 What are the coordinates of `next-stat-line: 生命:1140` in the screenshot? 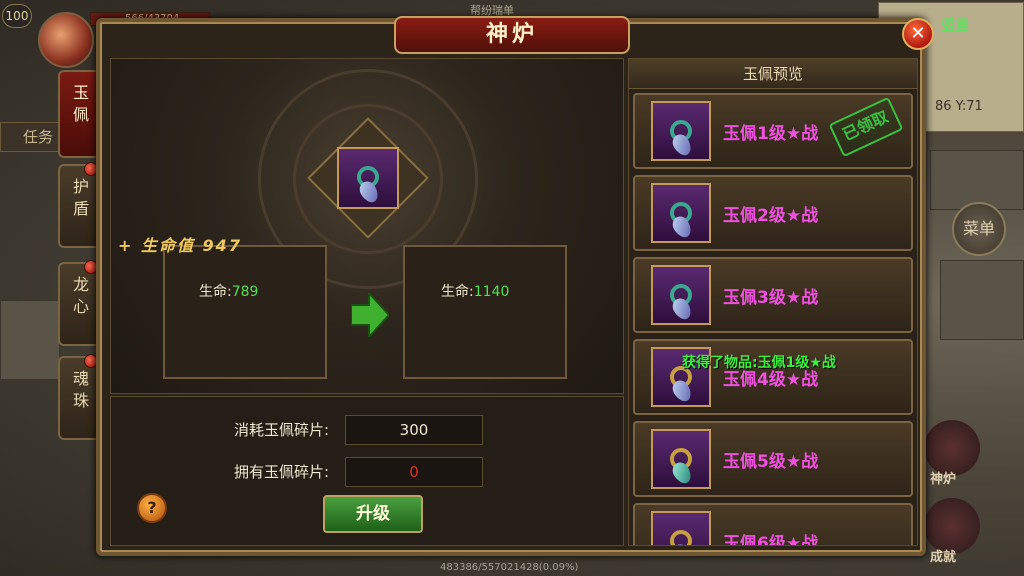 It's located at (475, 291).